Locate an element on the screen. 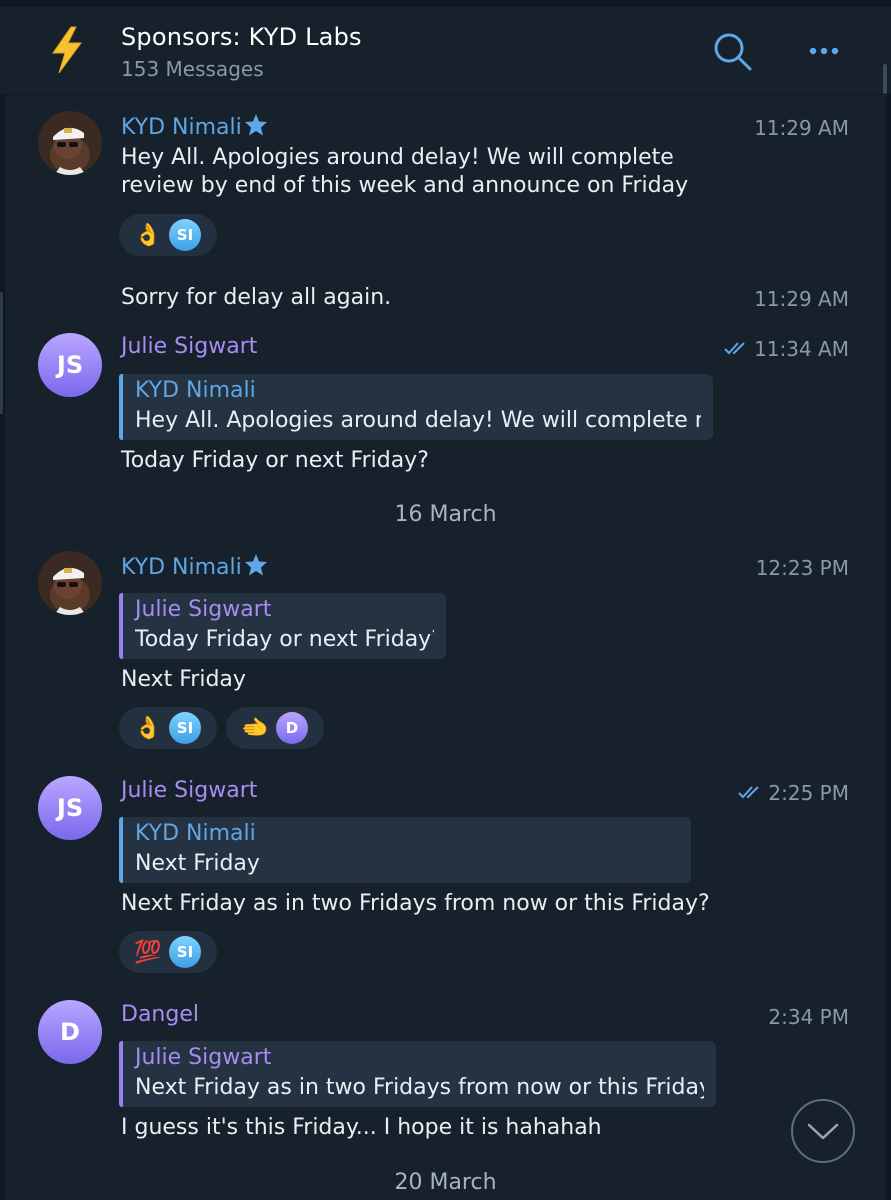 Image resolution: width=891 pixels, height=1200 pixels. message-text: Sorry for delay all again. is located at coordinates (256, 297).